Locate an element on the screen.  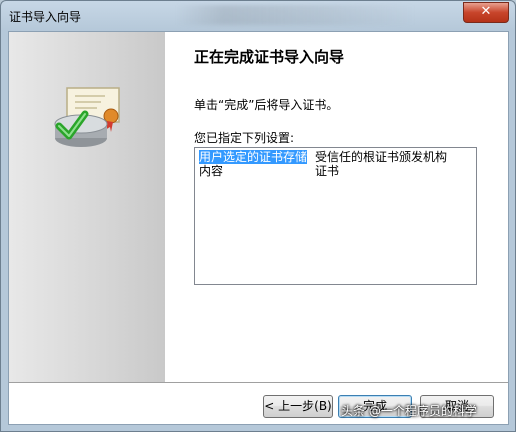
setting-value: 证书 is located at coordinates (327, 171).